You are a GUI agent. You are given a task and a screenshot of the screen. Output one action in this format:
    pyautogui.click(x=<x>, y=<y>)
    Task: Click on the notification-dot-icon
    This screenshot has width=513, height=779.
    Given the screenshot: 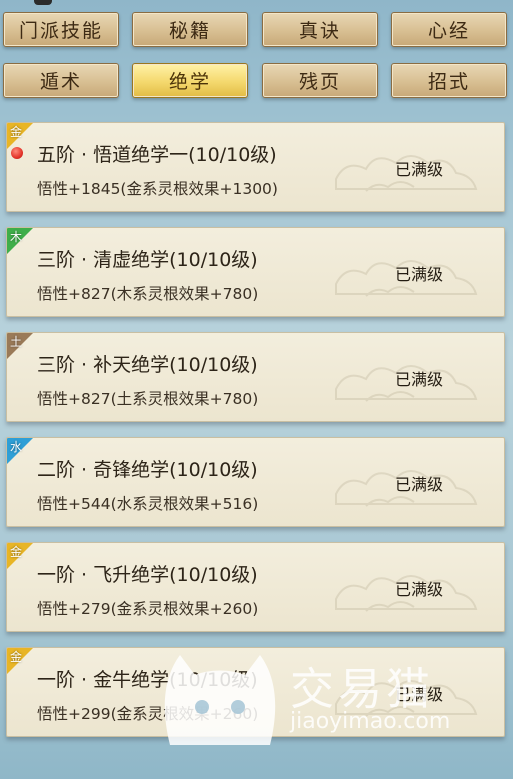 What is the action you would take?
    pyautogui.click(x=17, y=153)
    